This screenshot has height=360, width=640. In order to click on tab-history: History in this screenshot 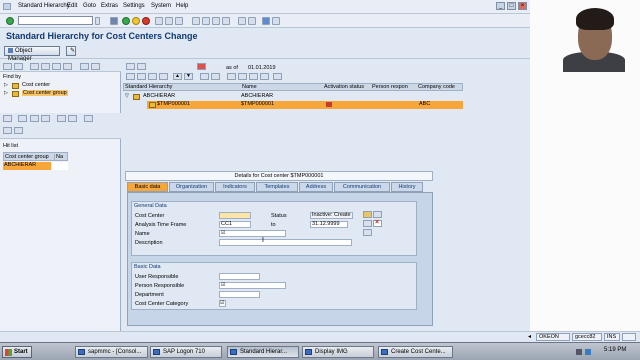, I will do `click(407, 187)`.